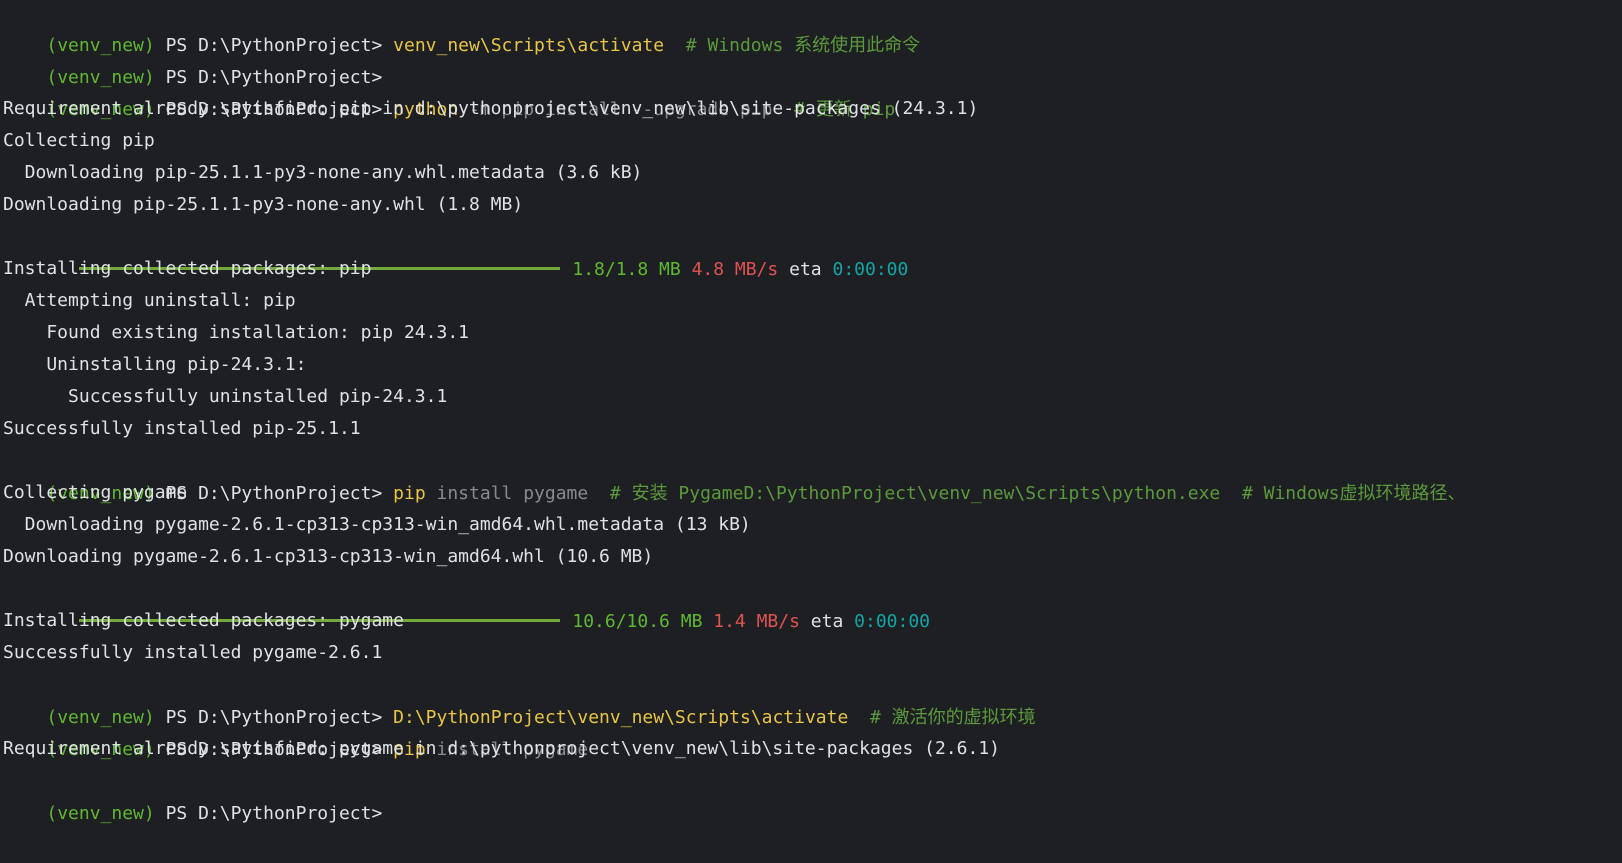  What do you see at coordinates (225, 396) in the screenshot?
I see `output-line: Successfully uninstalled pip-24.3.1` at bounding box center [225, 396].